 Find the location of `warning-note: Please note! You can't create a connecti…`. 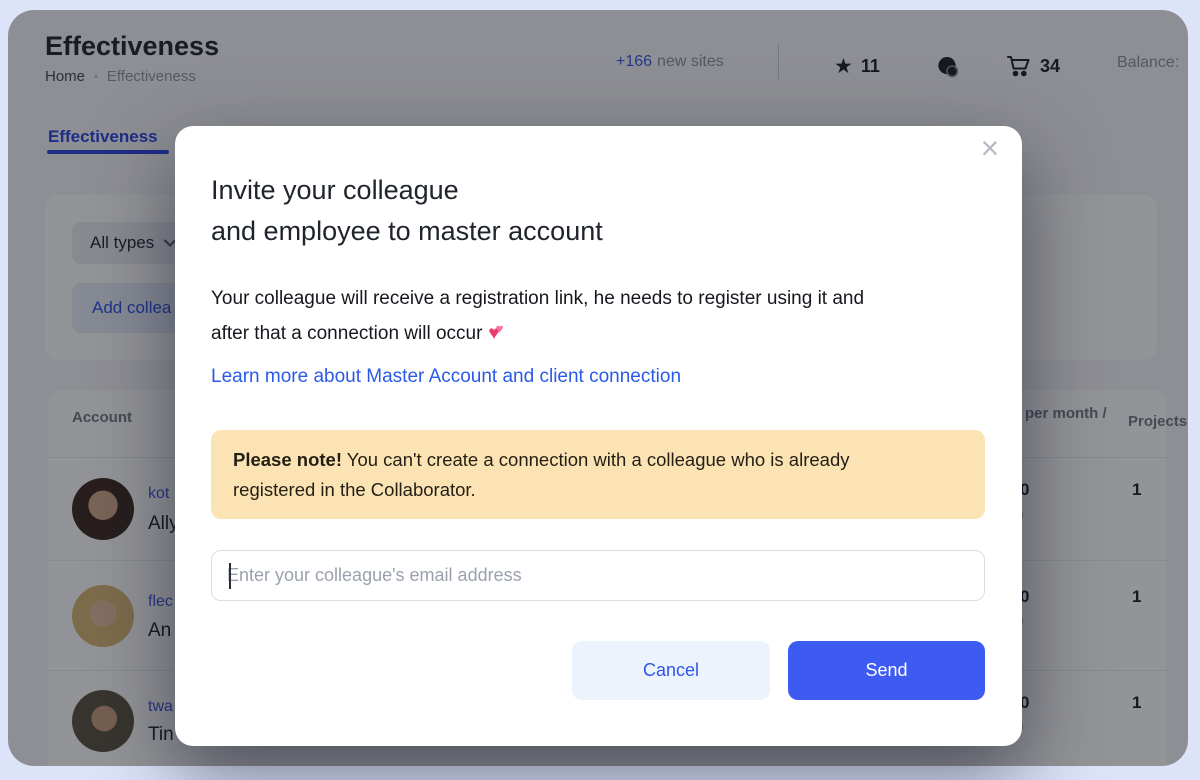

warning-note: Please note! You can't create a connecti… is located at coordinates (598, 474).